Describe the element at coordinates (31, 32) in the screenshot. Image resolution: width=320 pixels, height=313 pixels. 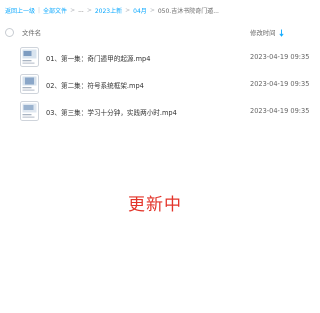
I see `column-header-name: 文件名` at that location.